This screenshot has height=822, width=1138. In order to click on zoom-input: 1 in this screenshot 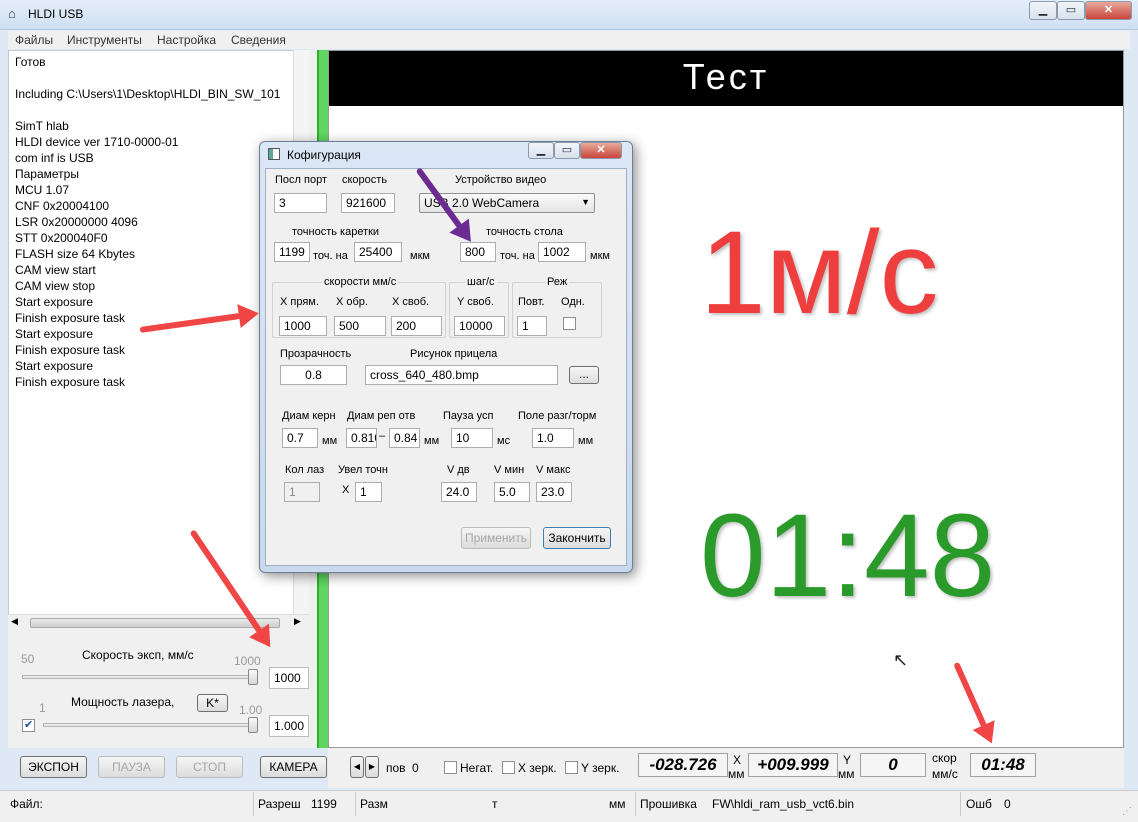, I will do `click(368, 492)`.